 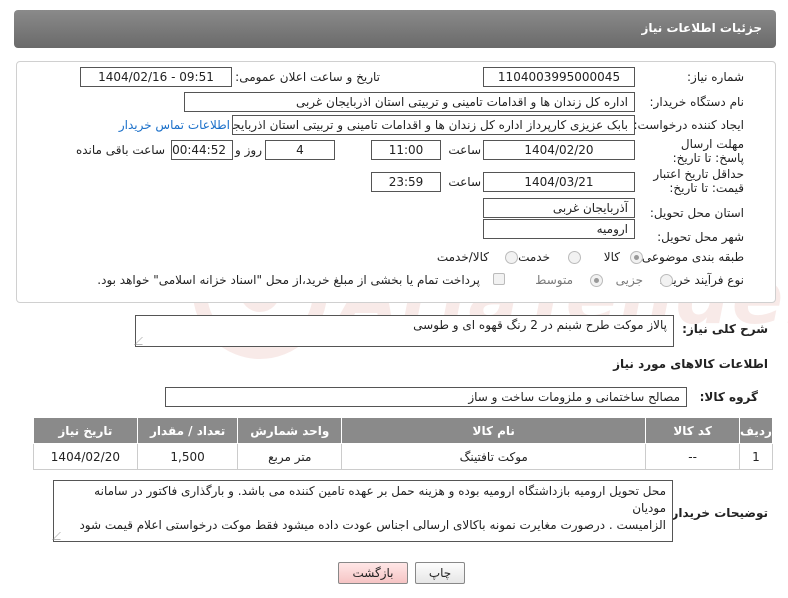 I want to click on goods-group-field: مصالح ساختمانی و ملزومات ساخت و ساز, so click(x=426, y=397).